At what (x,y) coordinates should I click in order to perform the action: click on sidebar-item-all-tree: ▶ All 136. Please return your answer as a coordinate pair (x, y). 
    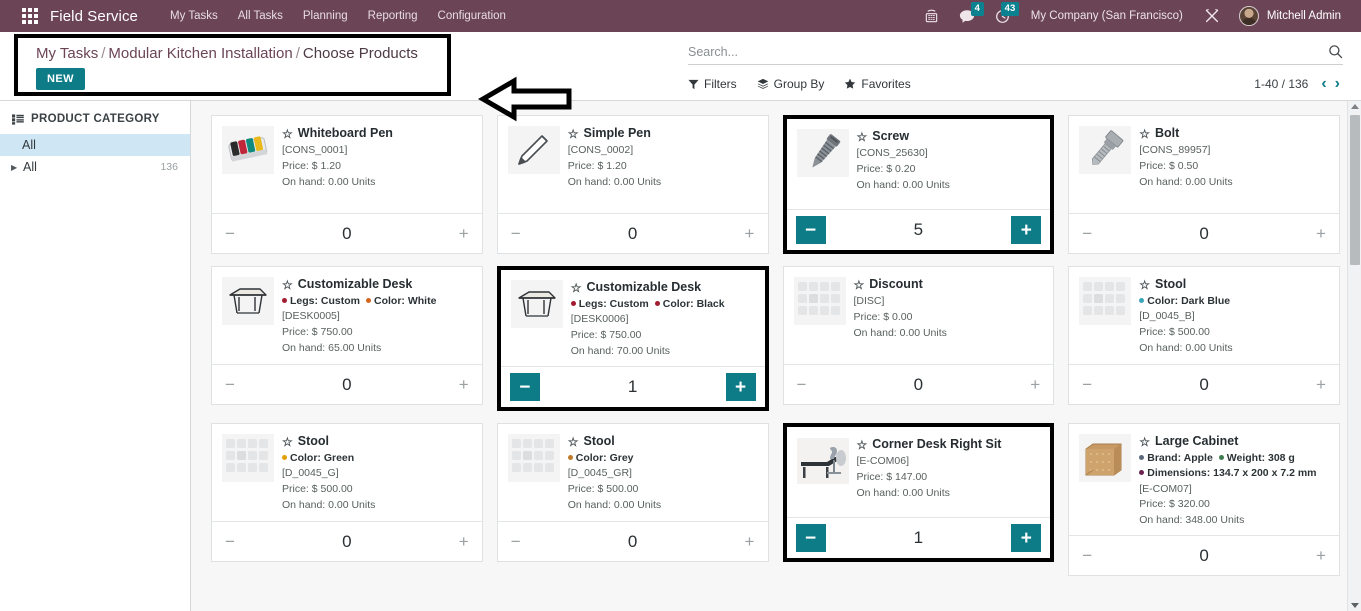
    Looking at the image, I should click on (95, 167).